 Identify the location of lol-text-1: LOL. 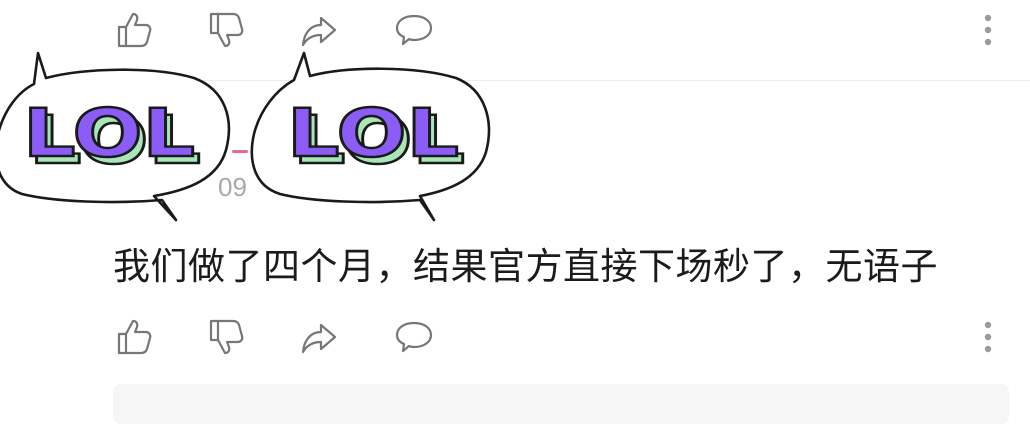
(109, 133).